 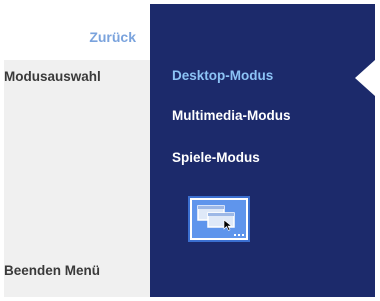 What do you see at coordinates (112, 37) in the screenshot?
I see `back-label: Zurück` at bounding box center [112, 37].